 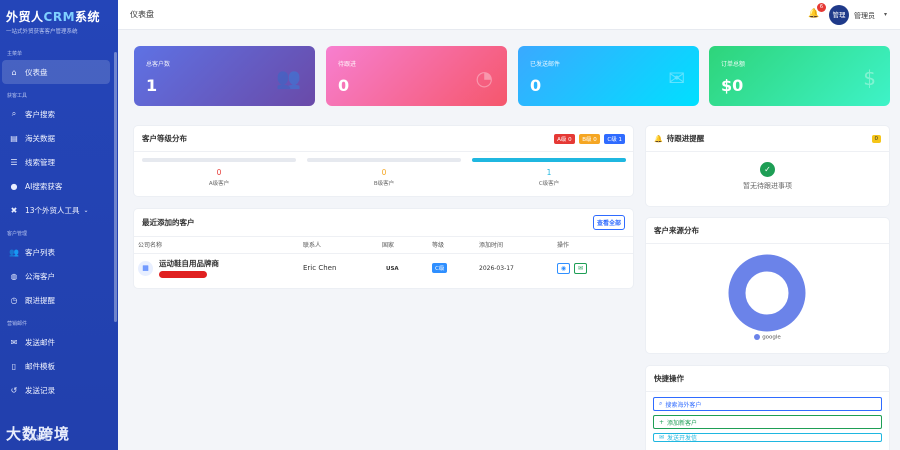 What do you see at coordinates (40, 162) in the screenshot?
I see `sidebar-item-label: 线索管理` at bounding box center [40, 162].